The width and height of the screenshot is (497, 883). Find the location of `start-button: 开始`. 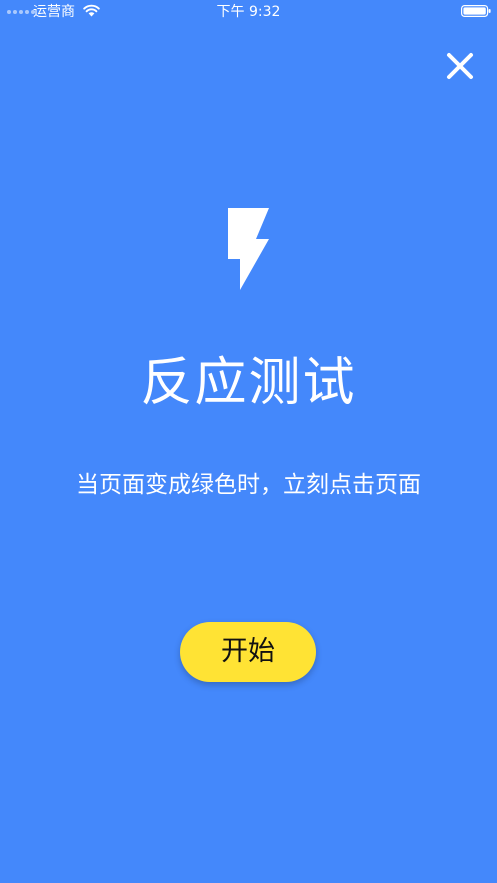

start-button: 开始 is located at coordinates (248, 652).